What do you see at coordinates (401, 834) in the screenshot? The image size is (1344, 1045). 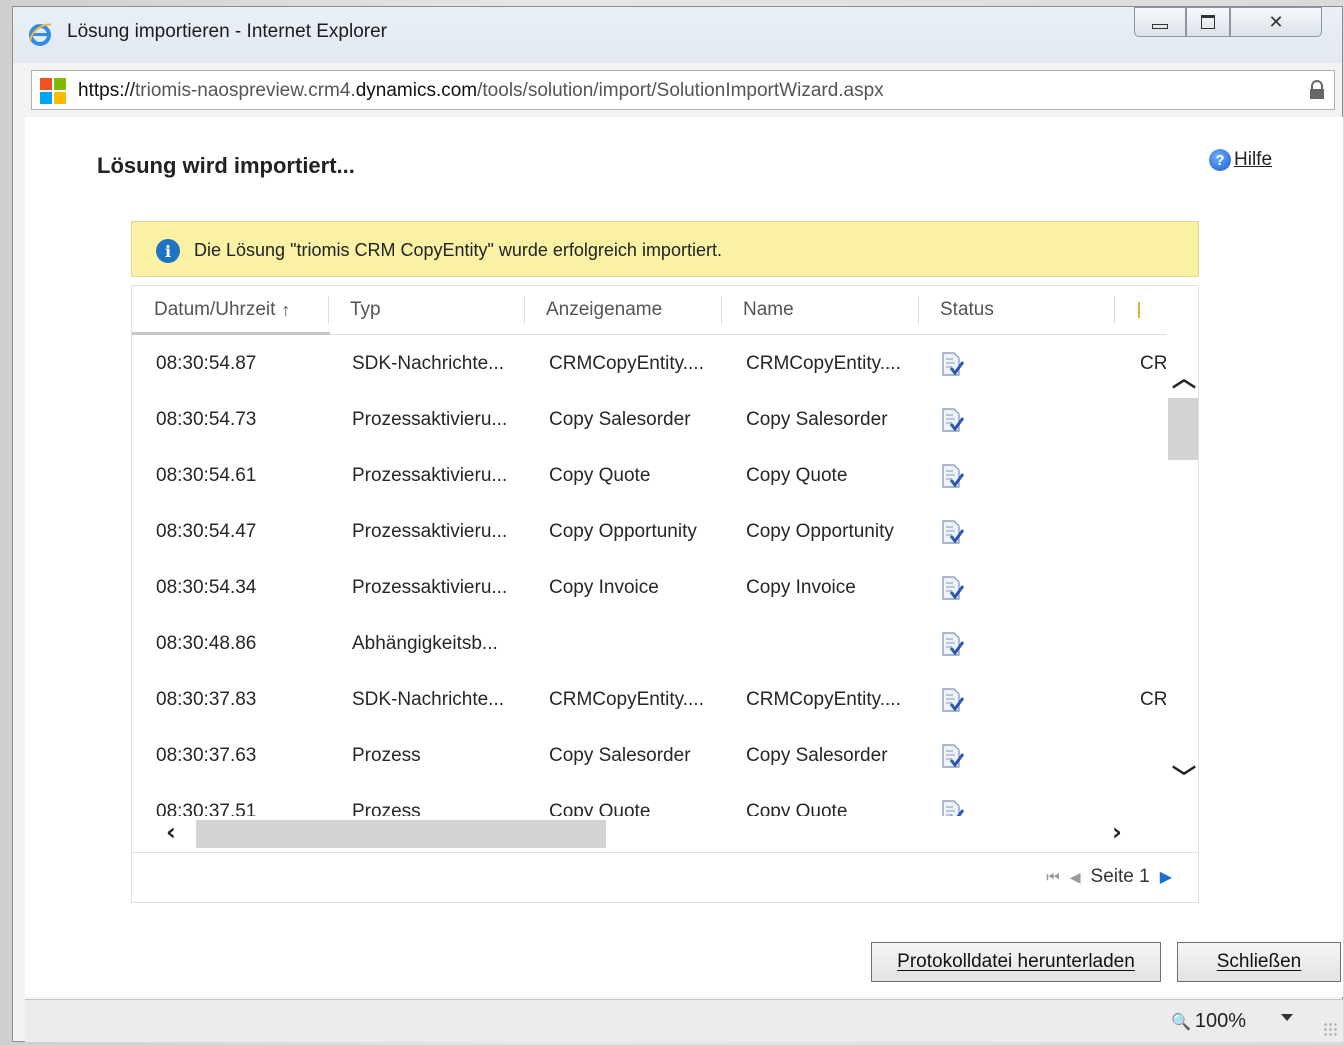 I see `horizontal-scroll-thumb` at bounding box center [401, 834].